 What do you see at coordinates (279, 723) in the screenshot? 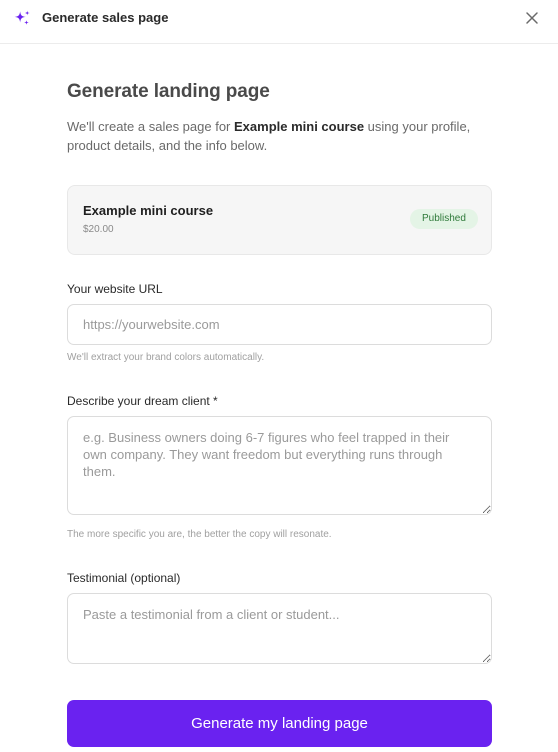
I see `generate-landing-page-button: Generate my landing page` at bounding box center [279, 723].